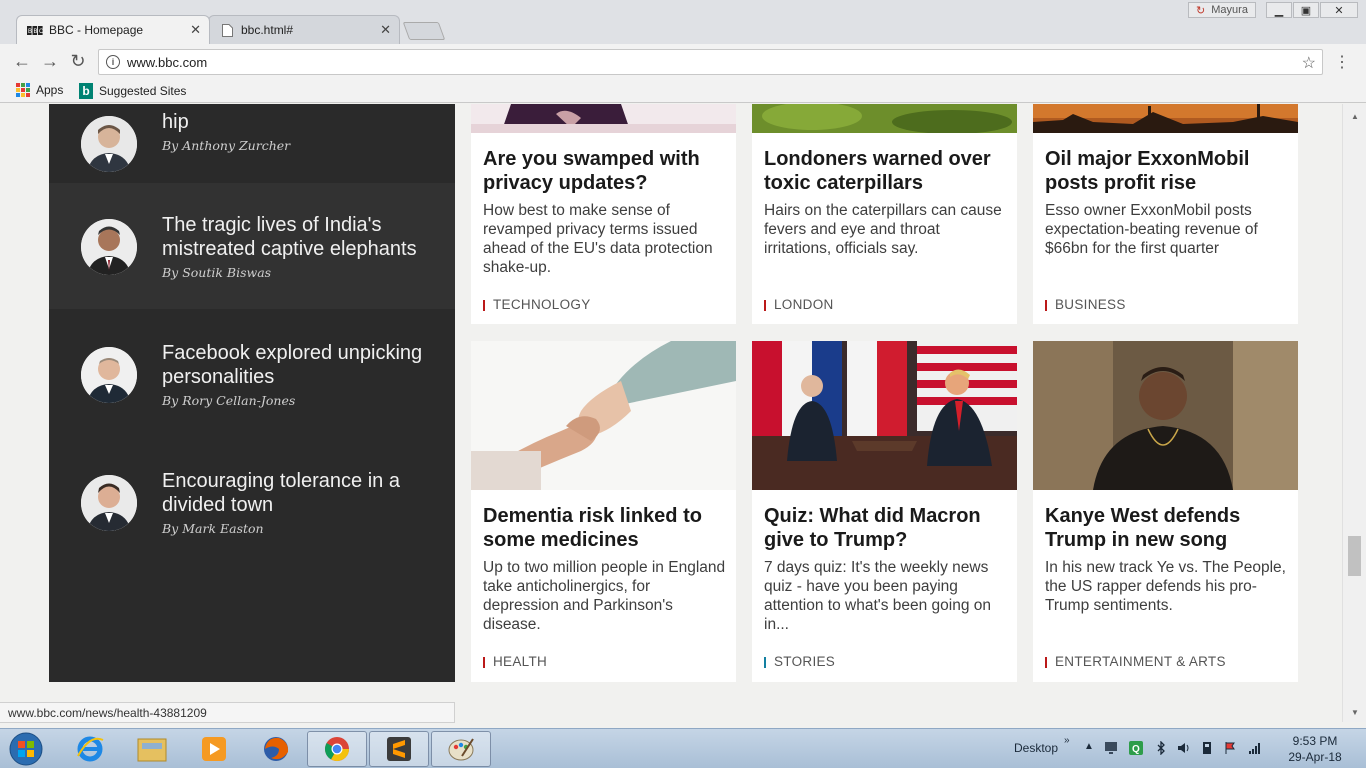 The width and height of the screenshot is (1366, 768). I want to click on story-headline: Quiz: What did Macron give to Trump?, so click(886, 528).